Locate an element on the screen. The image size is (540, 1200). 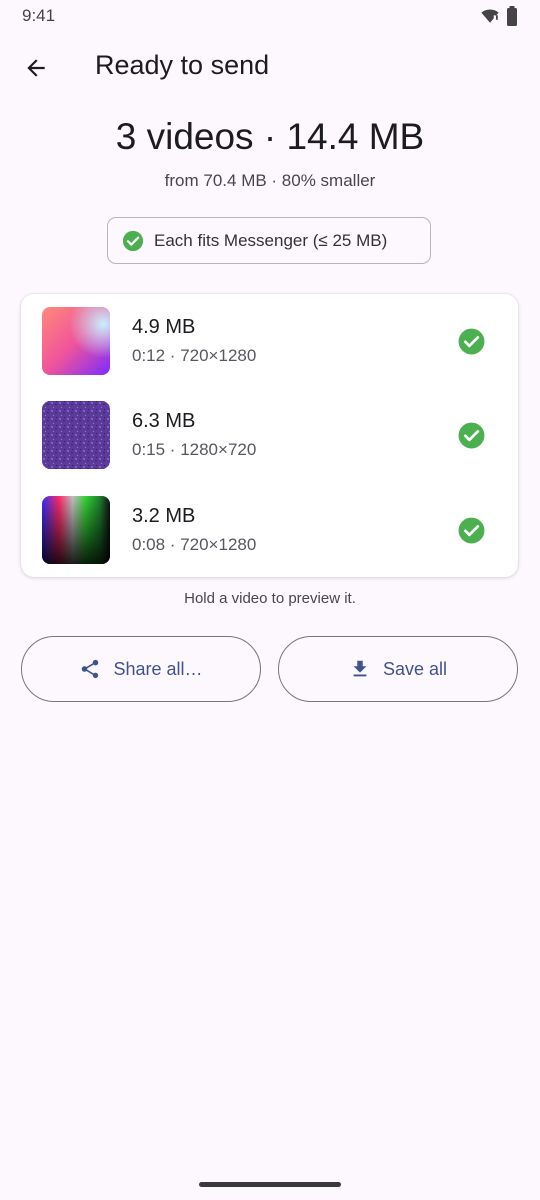
summary-title: 3 videos · 14.4 MB is located at coordinates (270, 136).